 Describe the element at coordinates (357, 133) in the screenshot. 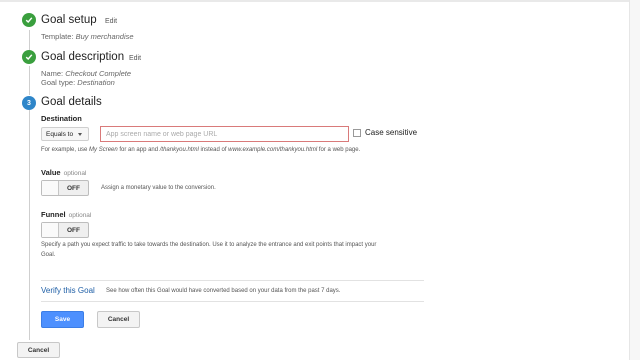

I see `case-sensitive-checkbox` at that location.